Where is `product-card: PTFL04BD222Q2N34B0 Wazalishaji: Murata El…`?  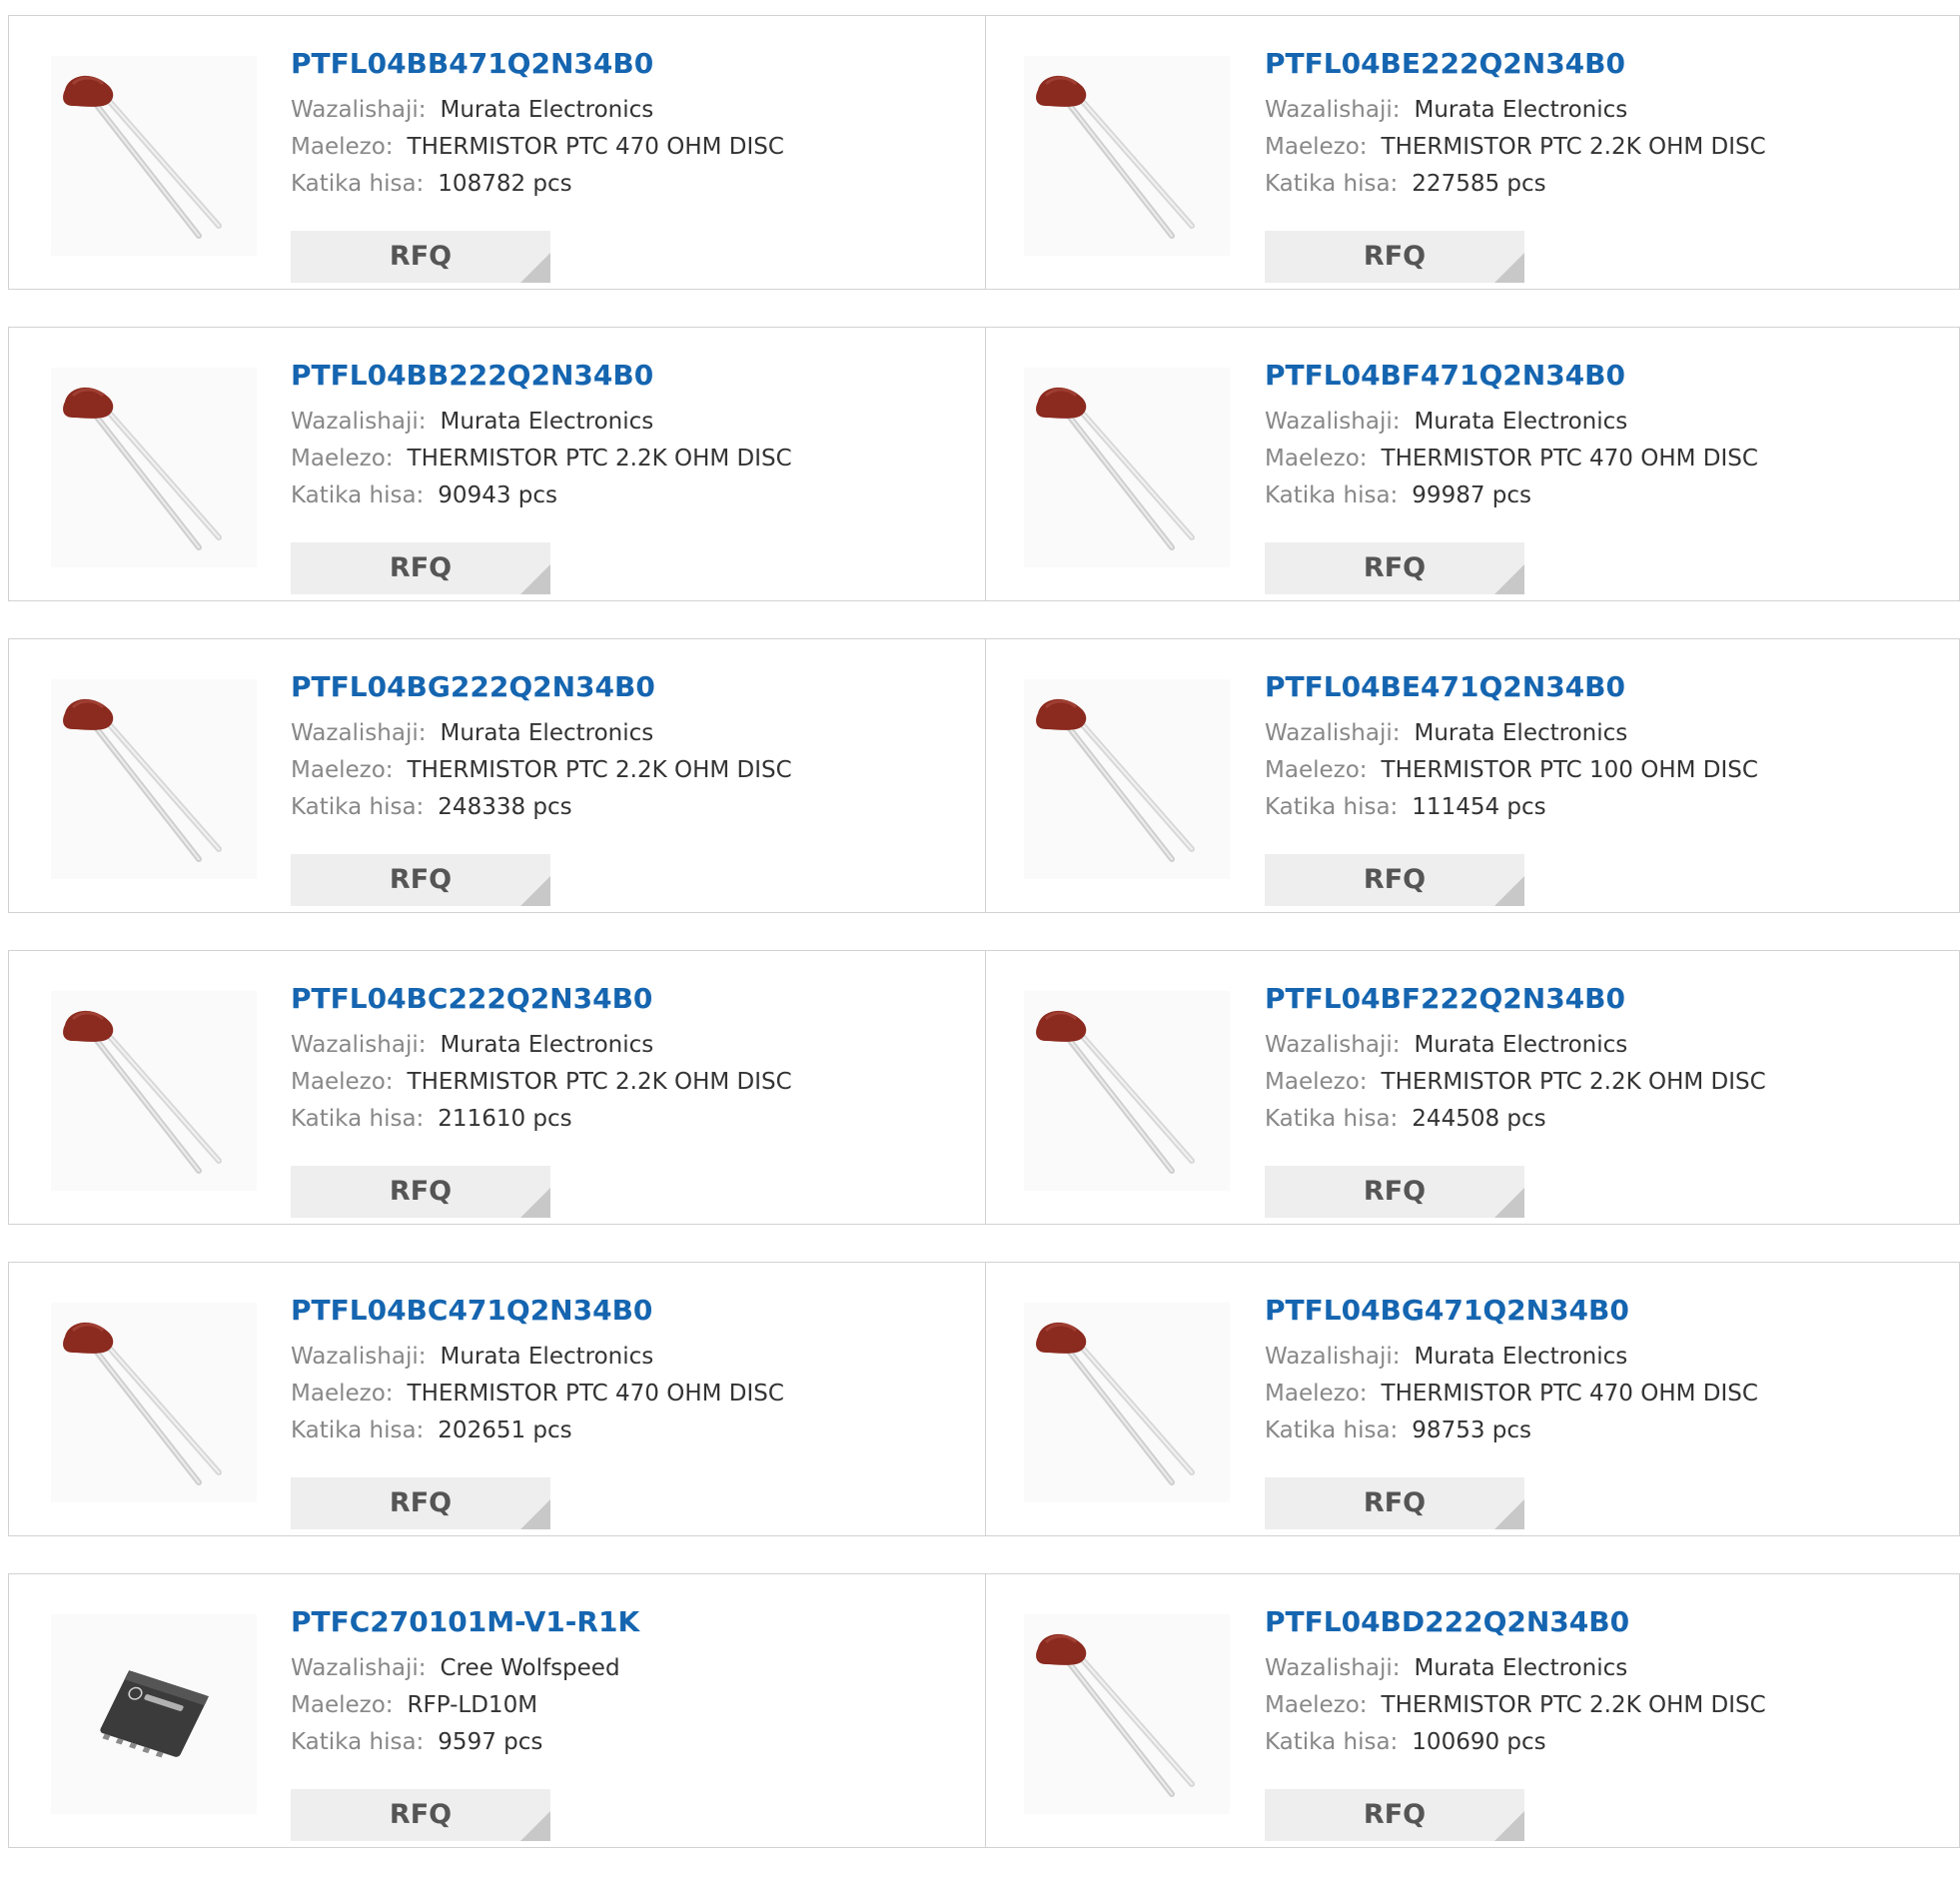
product-card: PTFL04BD222Q2N34B0 Wazalishaji: Murata El… is located at coordinates (1473, 1710).